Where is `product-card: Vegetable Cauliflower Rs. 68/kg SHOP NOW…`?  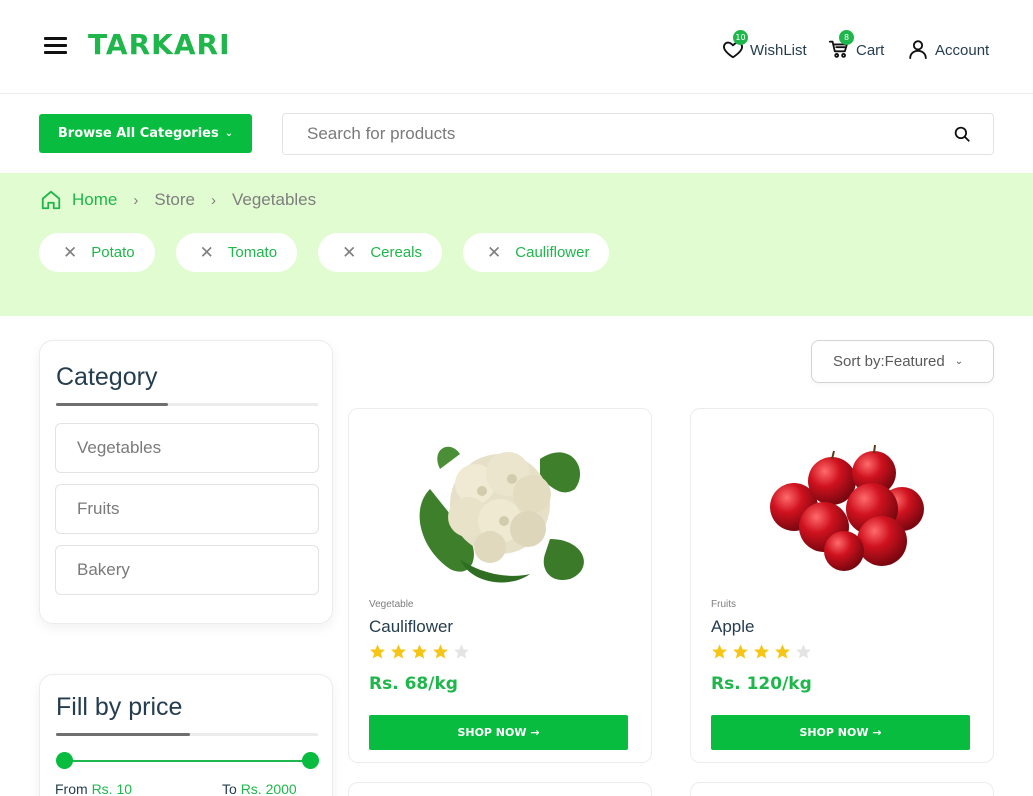
product-card: Vegetable Cauliflower Rs. 68/kg SHOP NOW… is located at coordinates (500, 585).